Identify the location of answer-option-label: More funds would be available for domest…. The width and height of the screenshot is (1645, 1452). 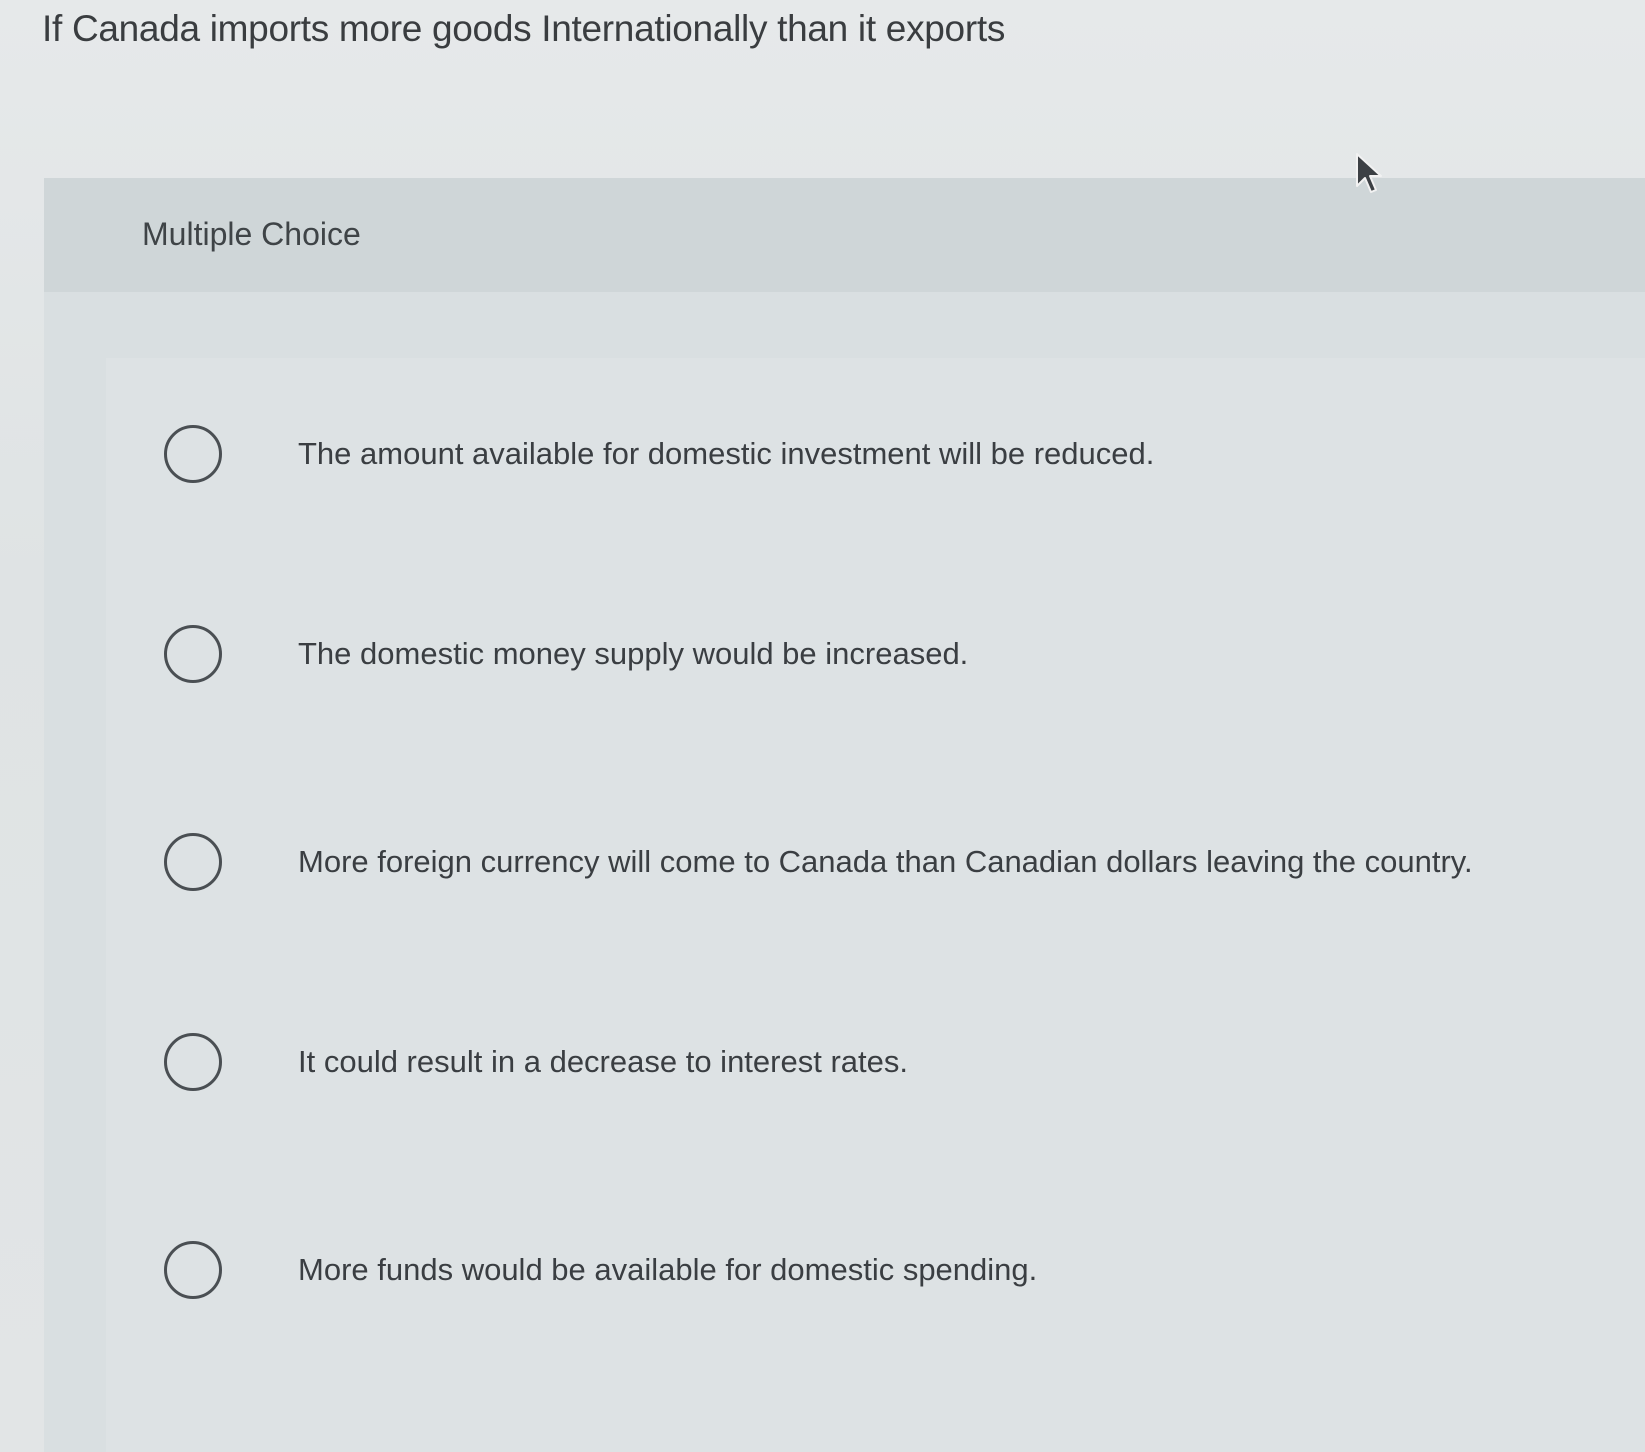
(668, 1269).